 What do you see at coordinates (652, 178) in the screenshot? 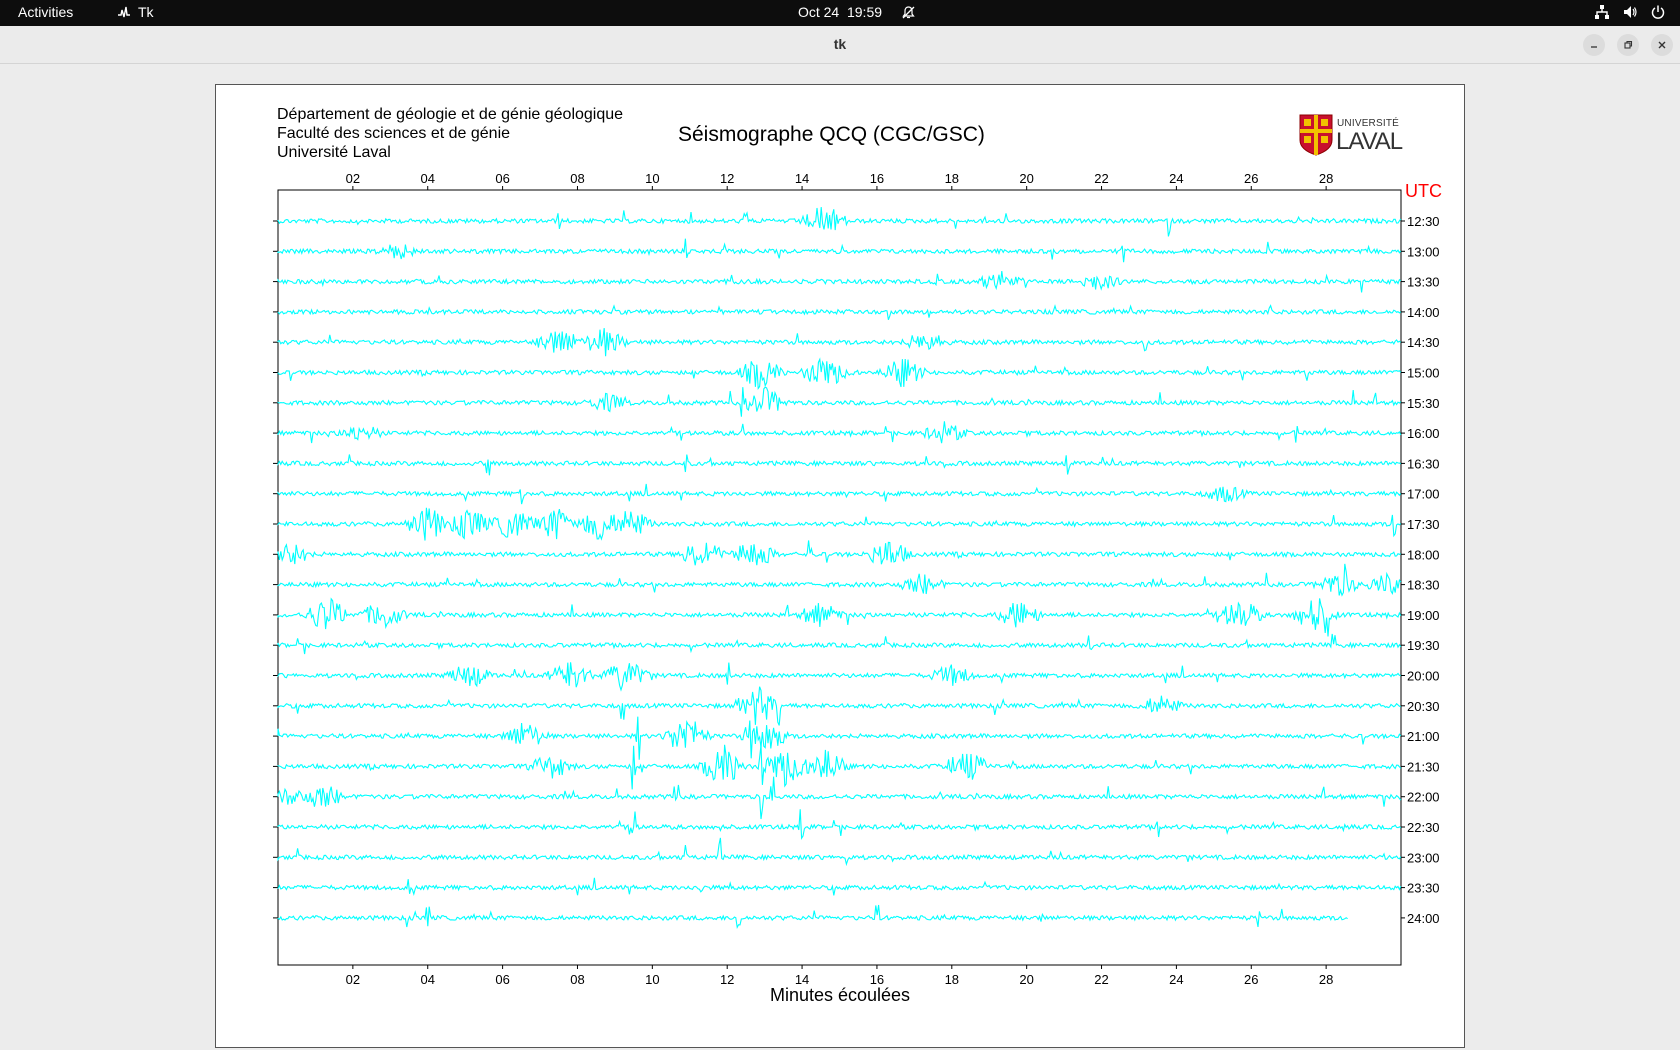
I see `x-tick-label-top: 10` at bounding box center [652, 178].